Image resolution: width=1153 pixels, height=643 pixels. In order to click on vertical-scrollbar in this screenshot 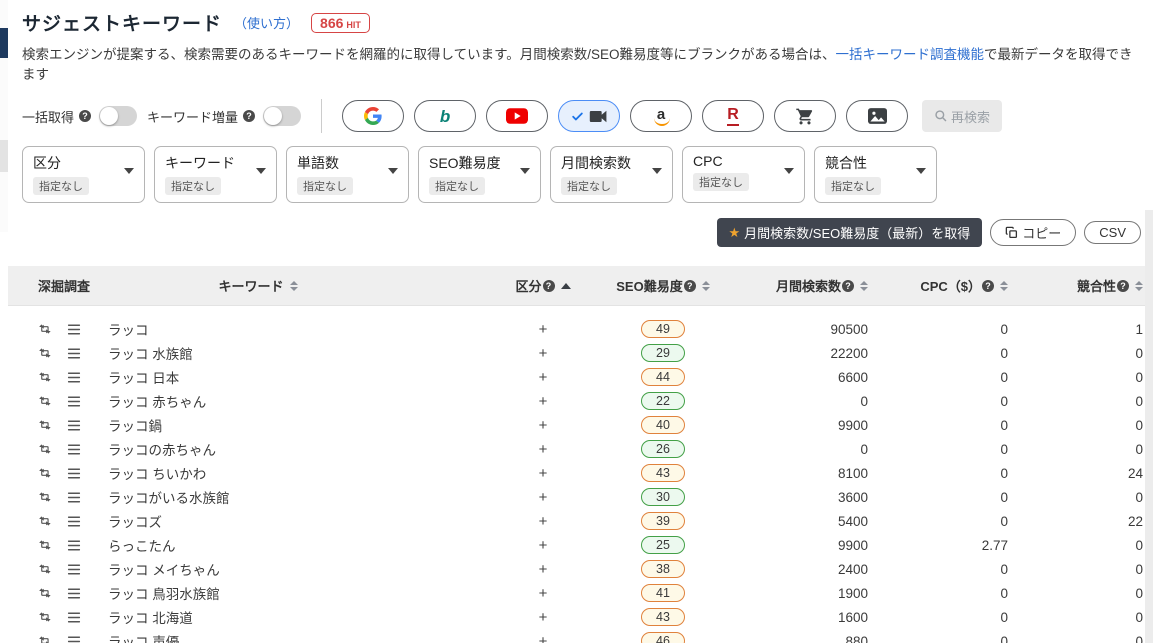, I will do `click(1149, 426)`.